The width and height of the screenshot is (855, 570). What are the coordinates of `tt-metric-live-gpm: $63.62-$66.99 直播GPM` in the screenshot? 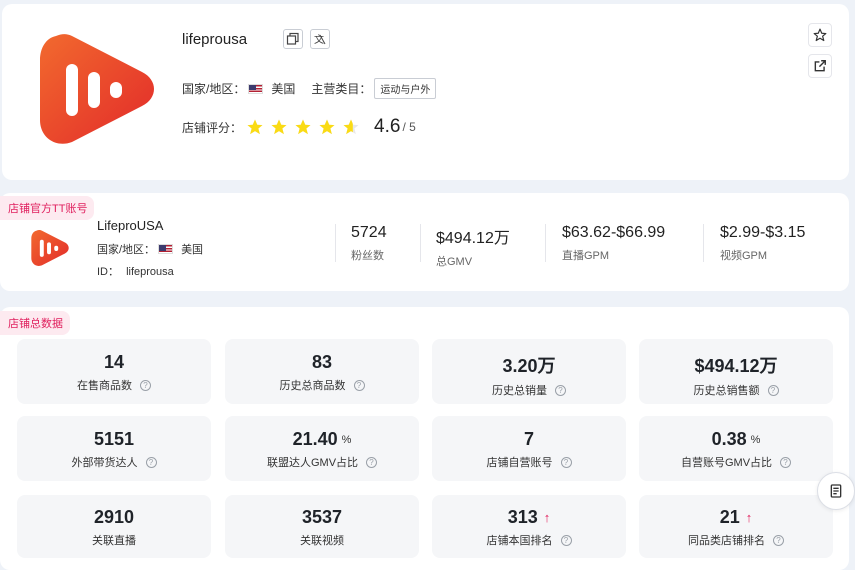 It's located at (613, 243).